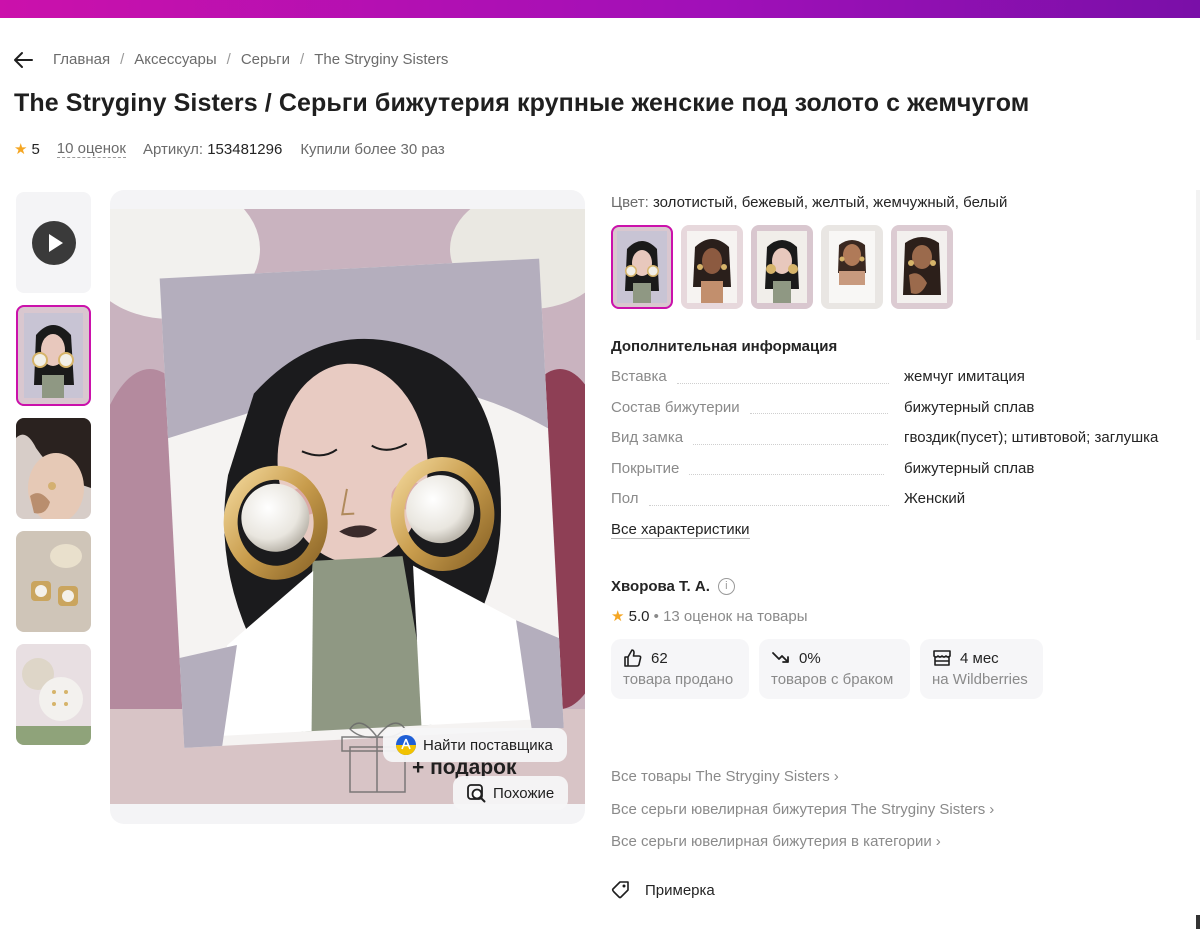 The width and height of the screenshot is (1200, 933). I want to click on color-swatch-5-image, so click(922, 267).